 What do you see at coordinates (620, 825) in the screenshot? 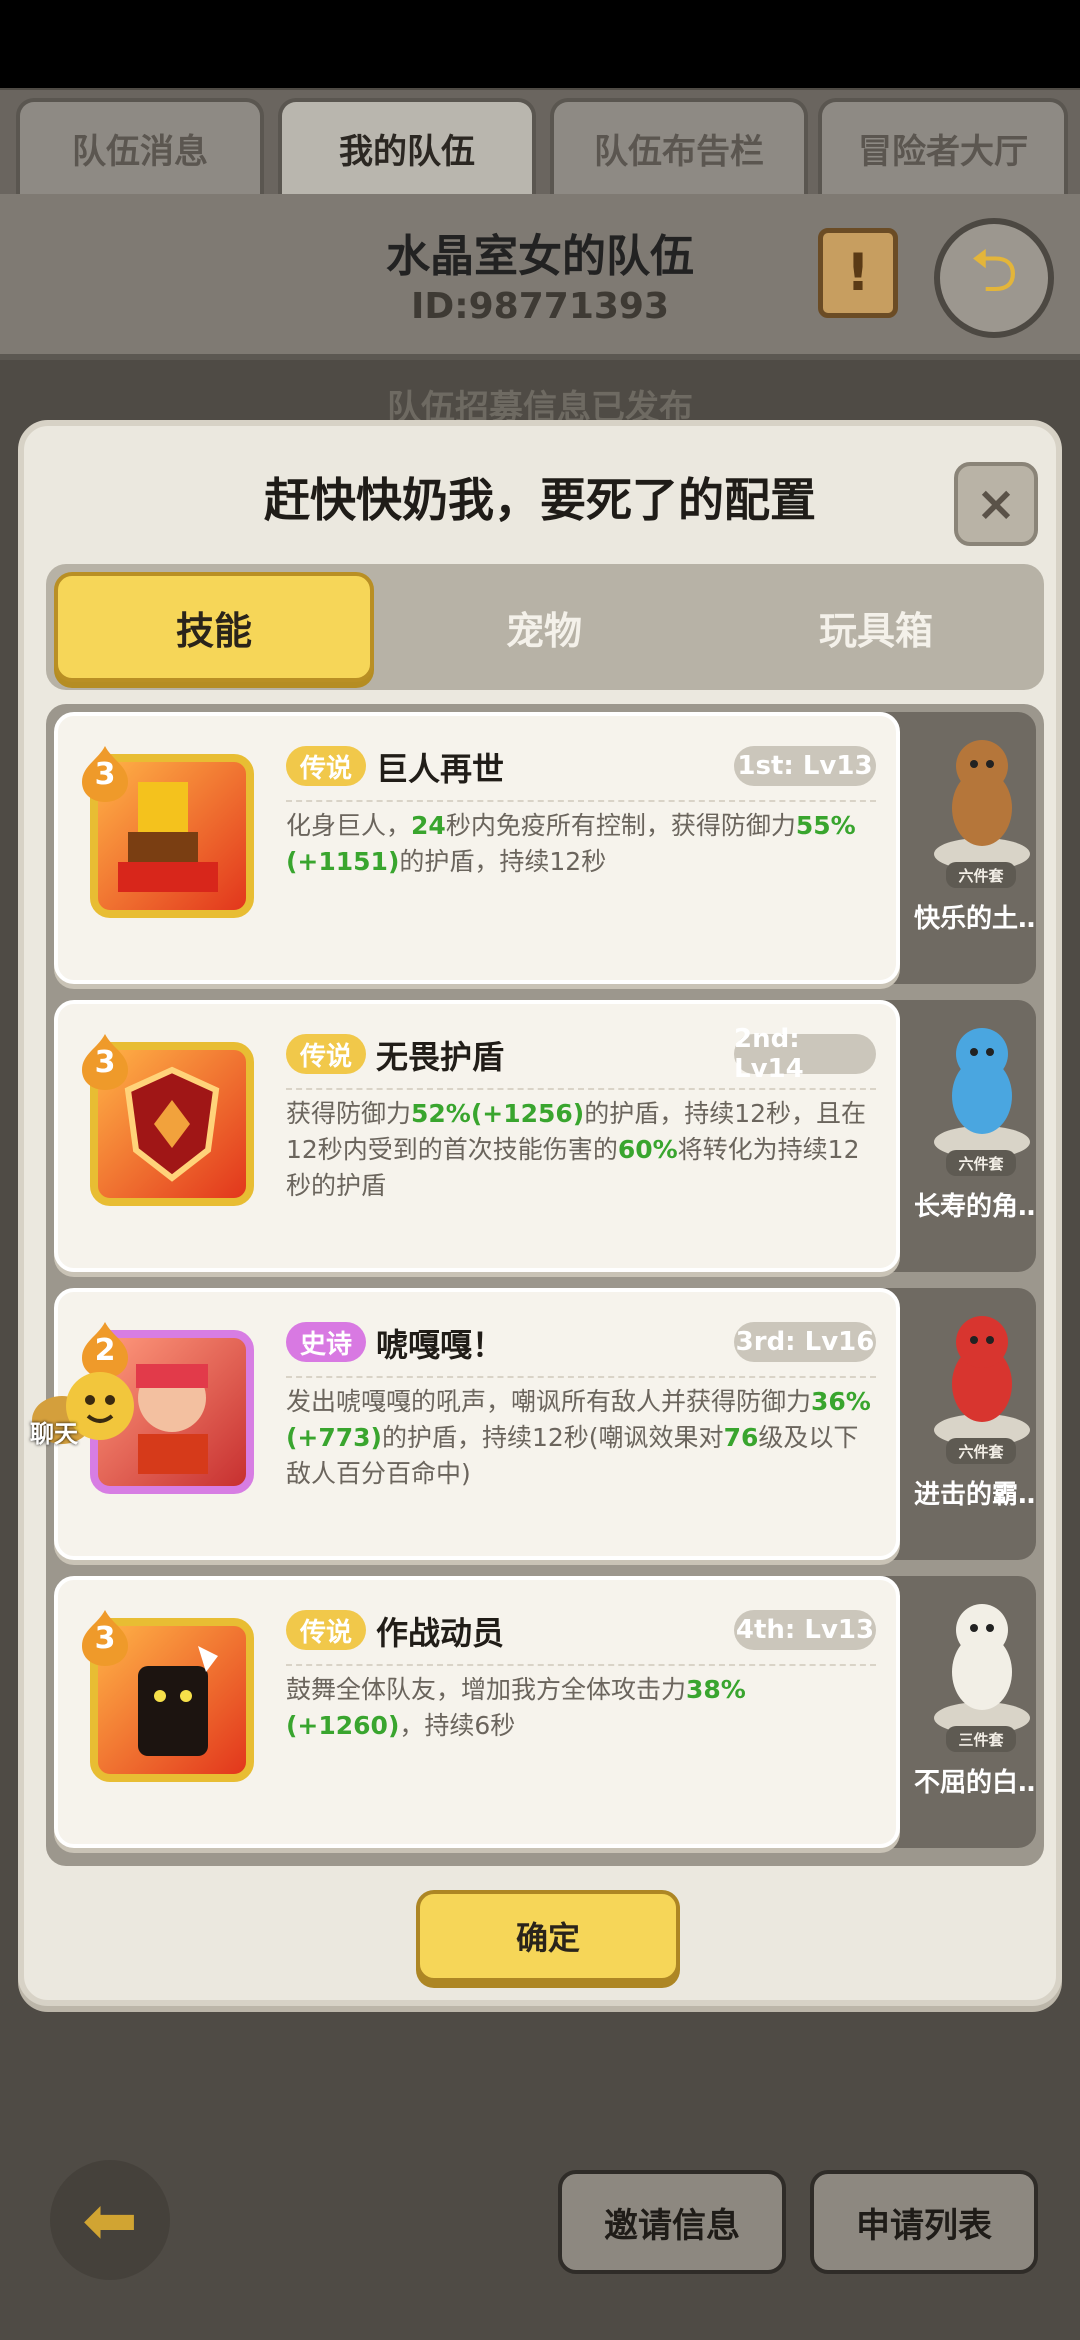
I see `desc-text: 秒内免疫所有控制，获得防御力` at bounding box center [620, 825].